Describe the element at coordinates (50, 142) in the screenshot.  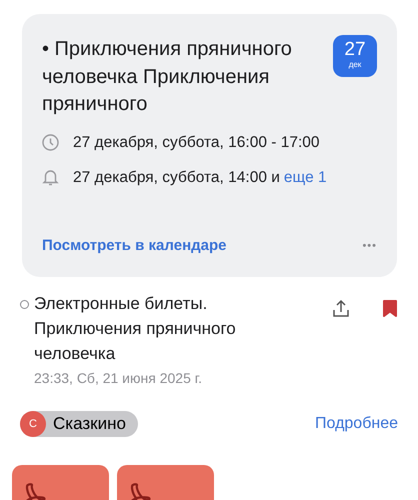
I see `clock-icon` at that location.